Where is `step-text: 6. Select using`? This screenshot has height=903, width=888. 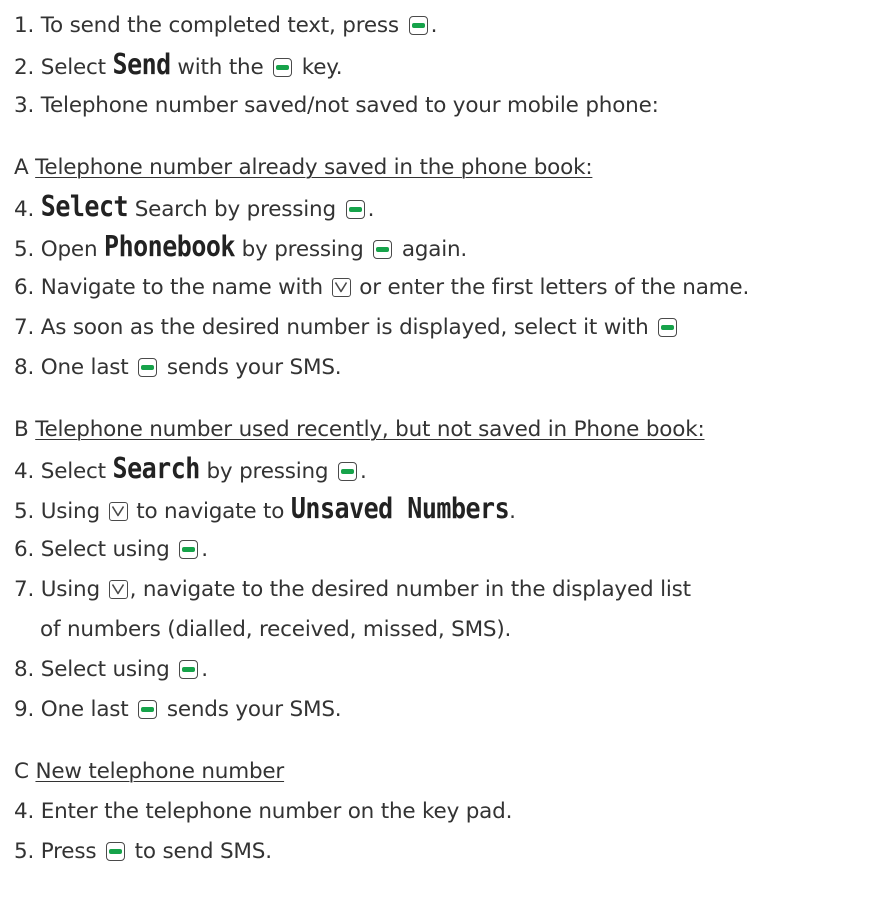 step-text: 6. Select using is located at coordinates (92, 549).